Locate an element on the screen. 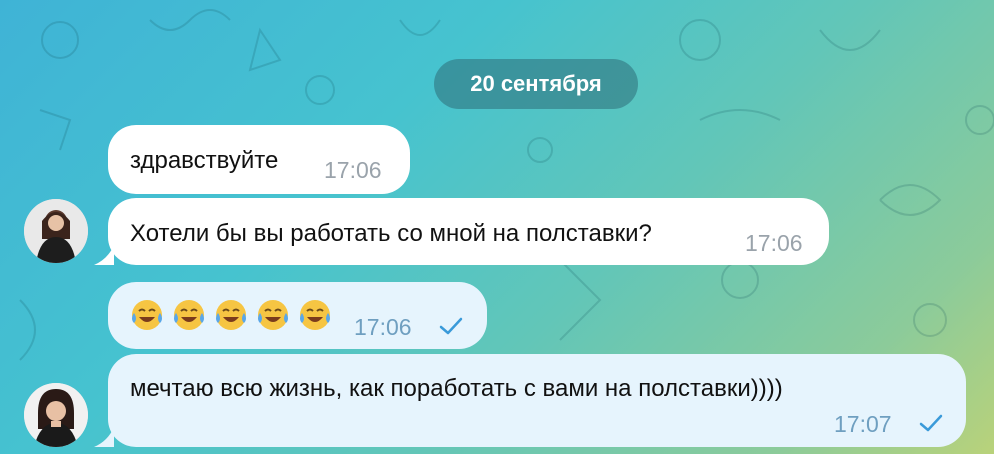  my-avatar is located at coordinates (56, 415).